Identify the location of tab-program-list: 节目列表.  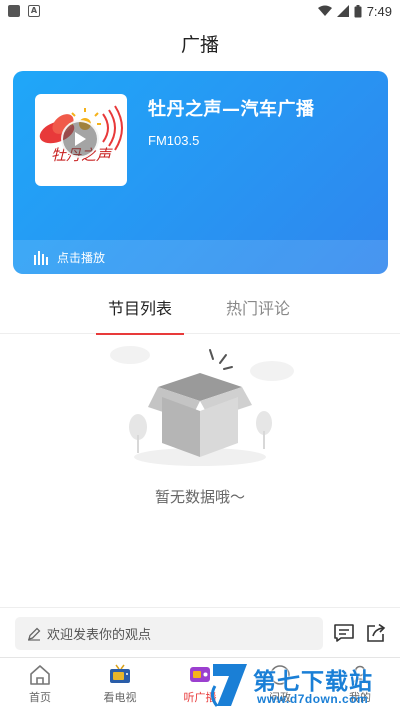
(140, 313).